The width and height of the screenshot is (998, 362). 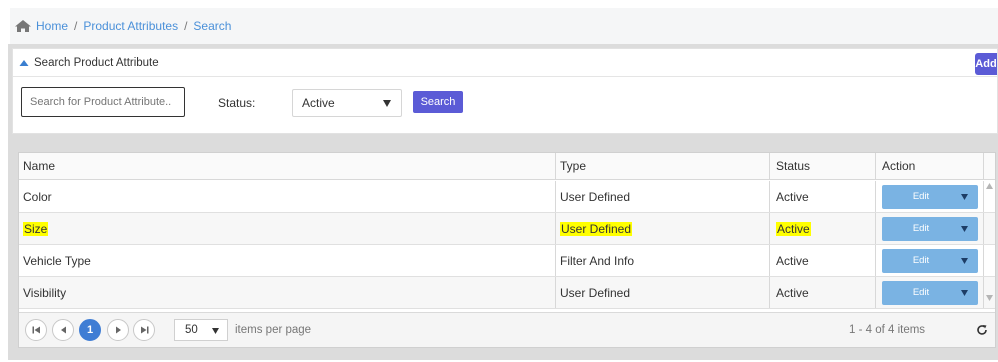 What do you see at coordinates (103, 102) in the screenshot?
I see `search-input` at bounding box center [103, 102].